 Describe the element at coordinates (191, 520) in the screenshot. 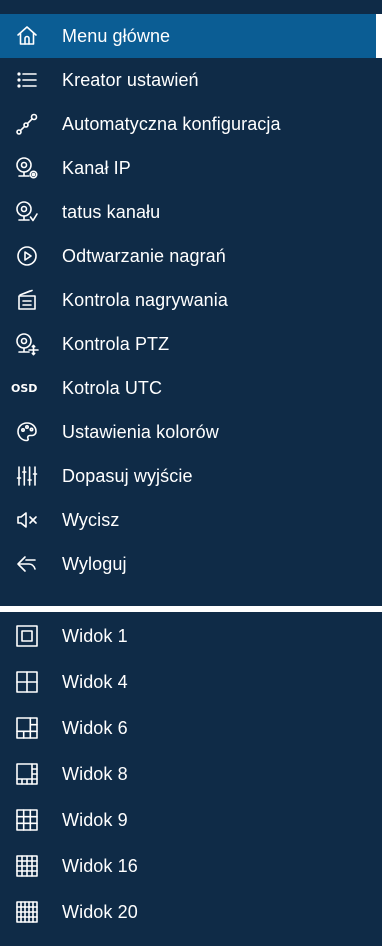

I see `menu-item-mute: Wycisz` at that location.